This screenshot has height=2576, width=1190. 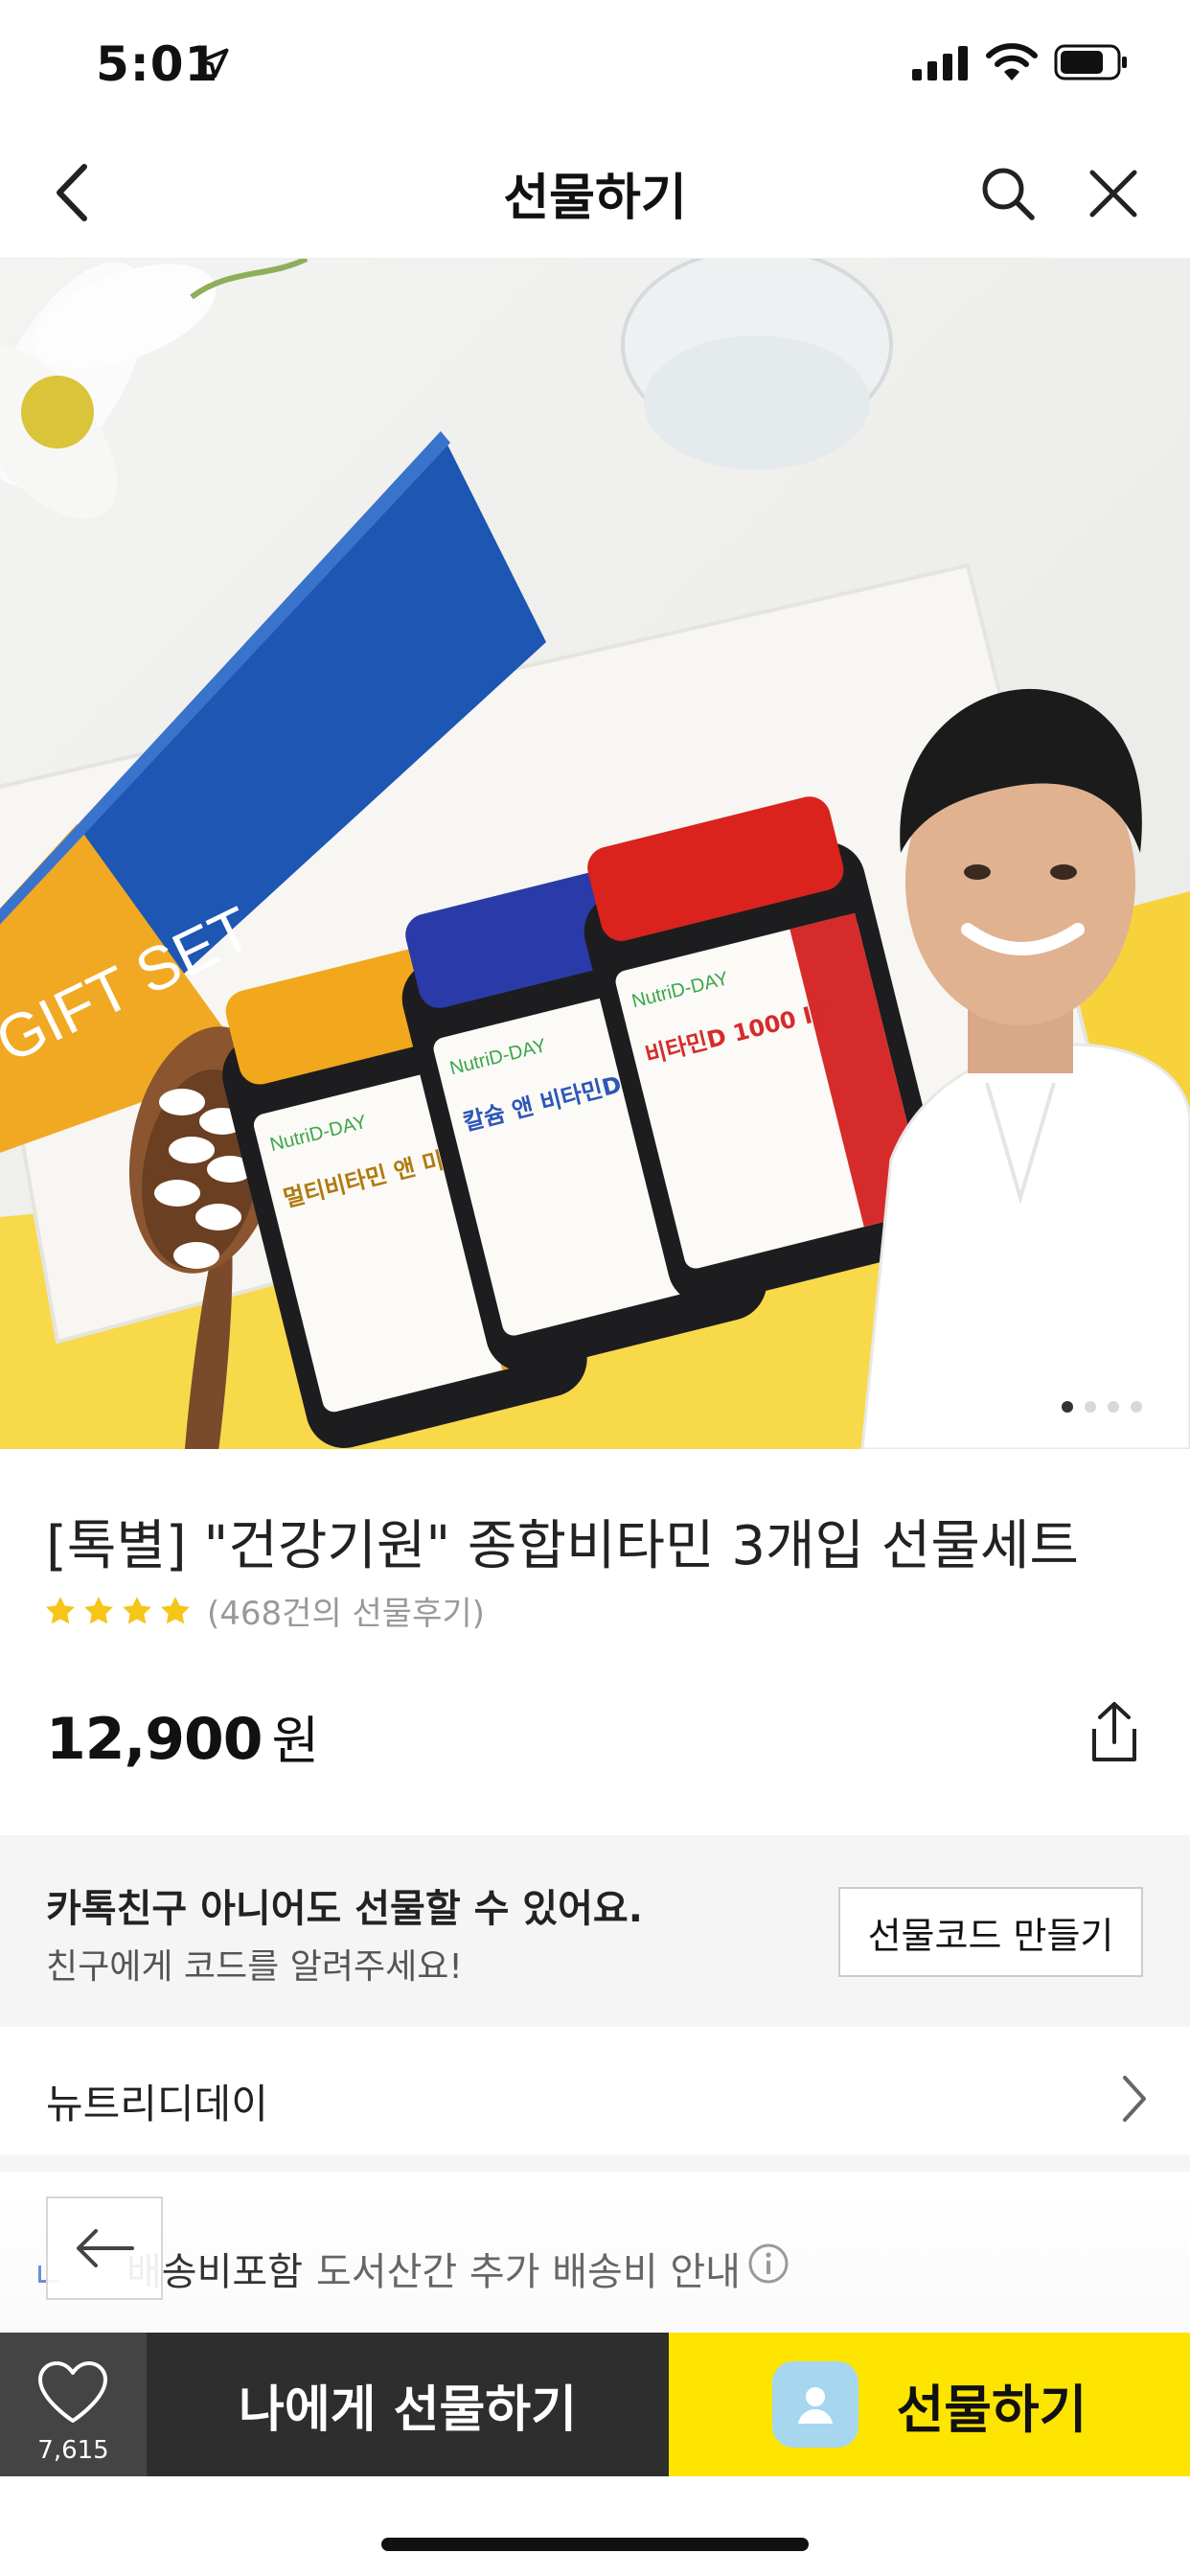 I want to click on search-icon, so click(x=1008, y=193).